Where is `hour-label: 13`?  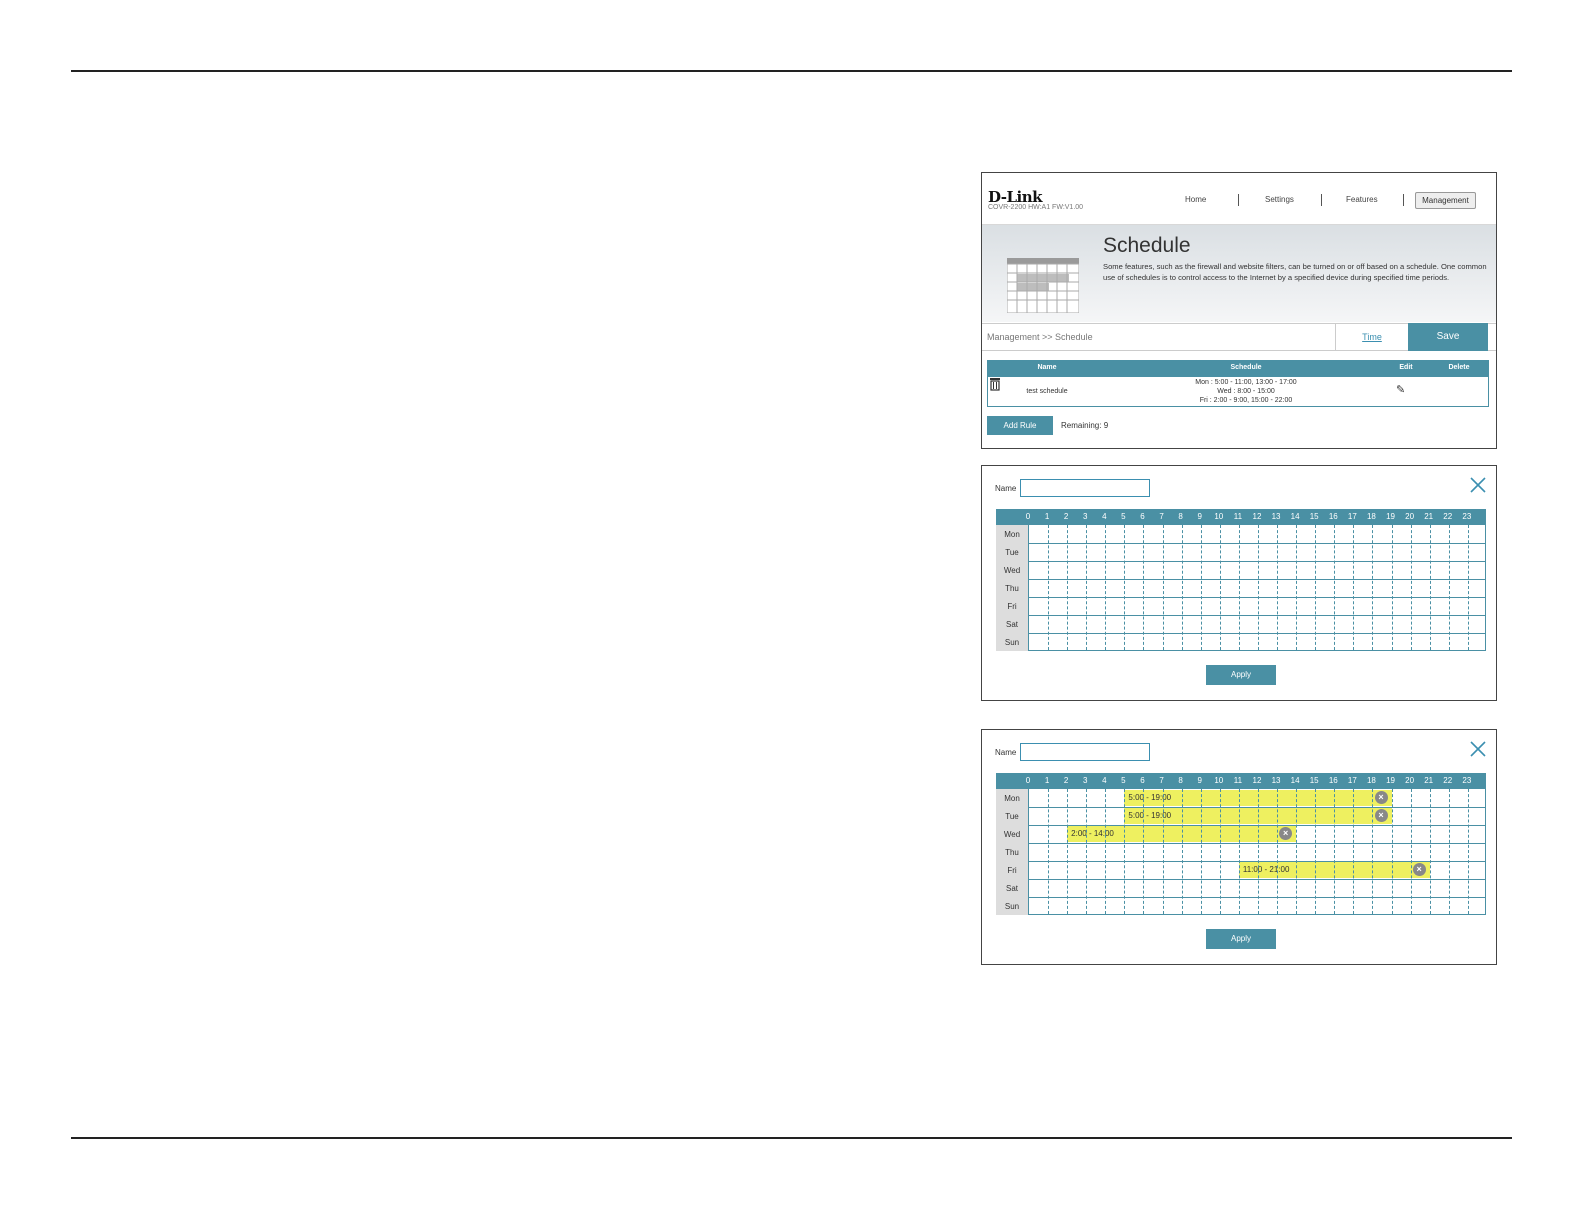
hour-label: 13 is located at coordinates (1276, 780).